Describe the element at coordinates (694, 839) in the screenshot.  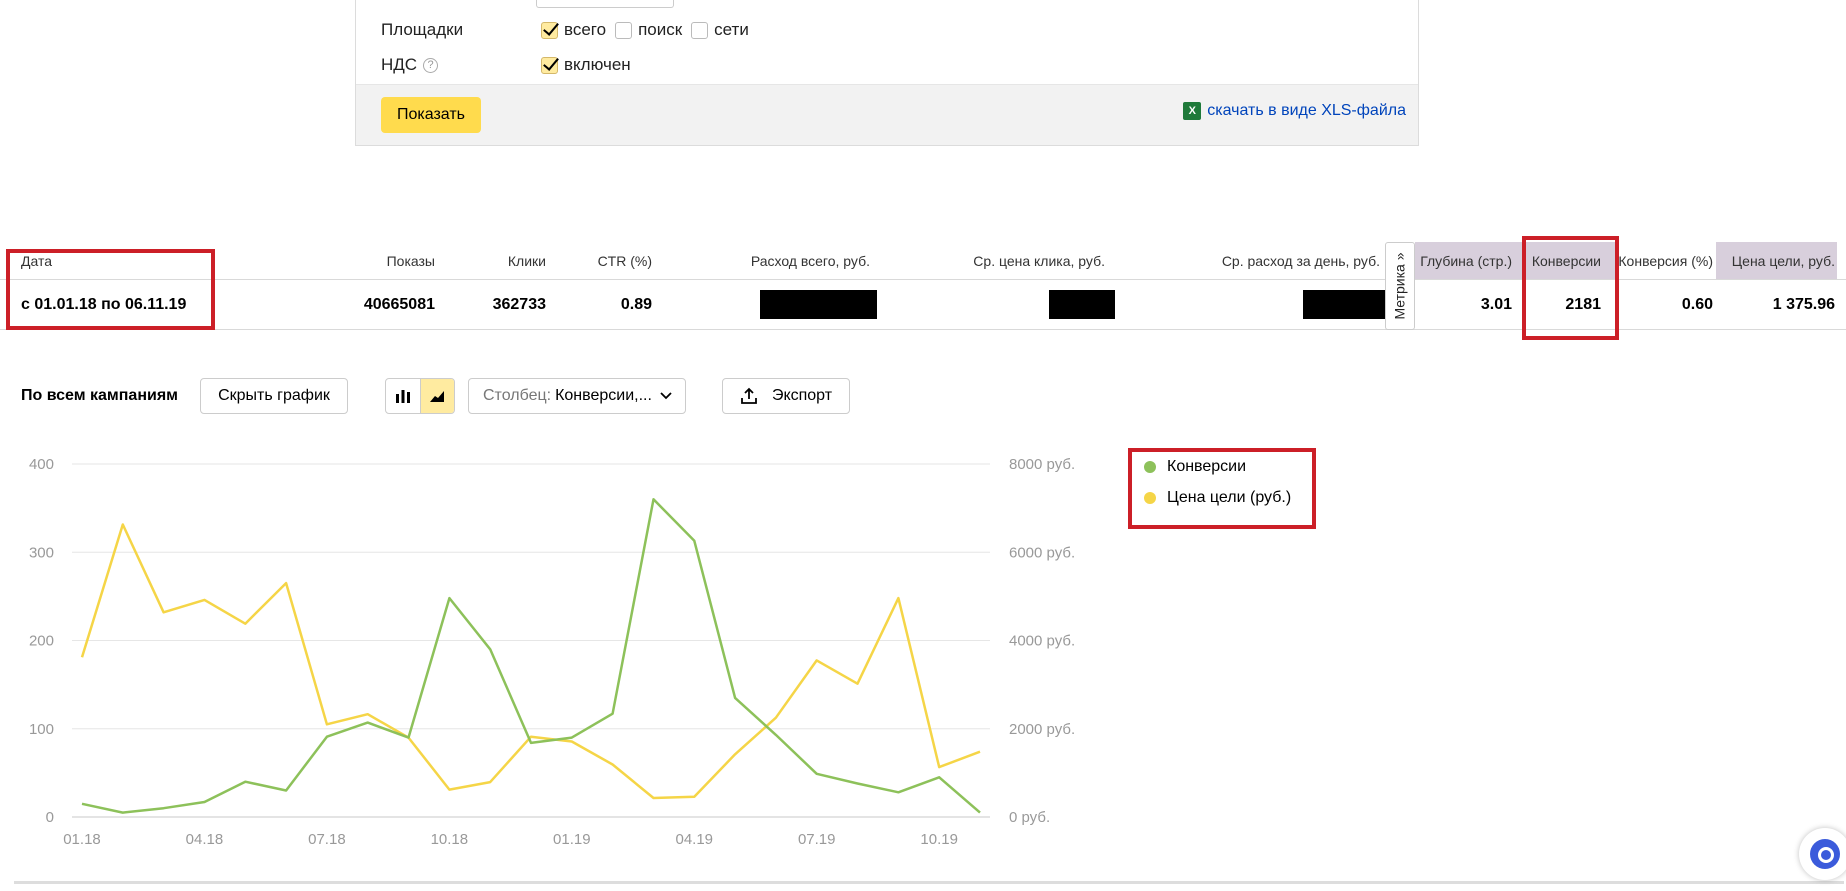
I see `x-tick-label: 04.19` at that location.